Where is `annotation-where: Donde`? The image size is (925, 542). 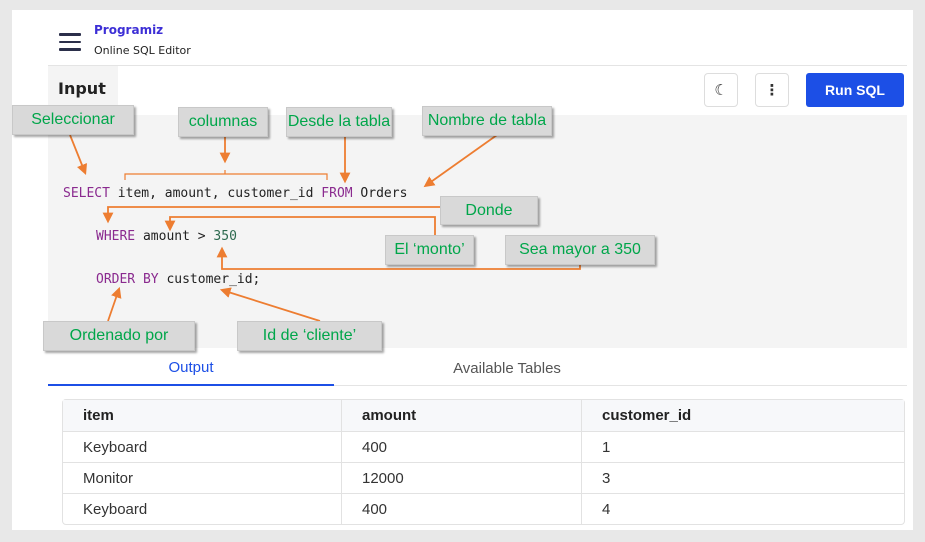 annotation-where: Donde is located at coordinates (489, 210).